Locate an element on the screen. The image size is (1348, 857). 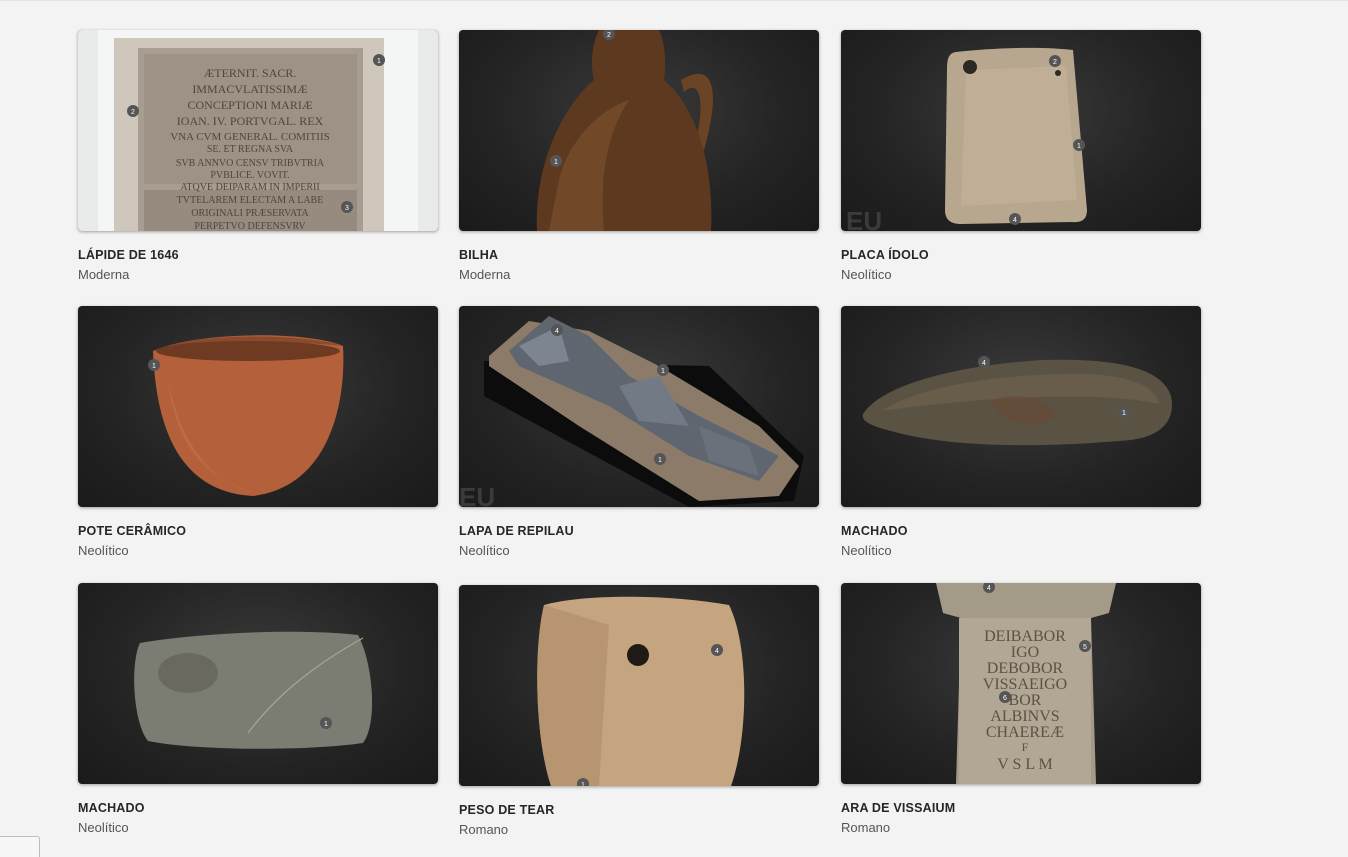
model-card: EU 2 1 4 PLACA ÍDOLO Neolítico is located at coordinates (1021, 156).